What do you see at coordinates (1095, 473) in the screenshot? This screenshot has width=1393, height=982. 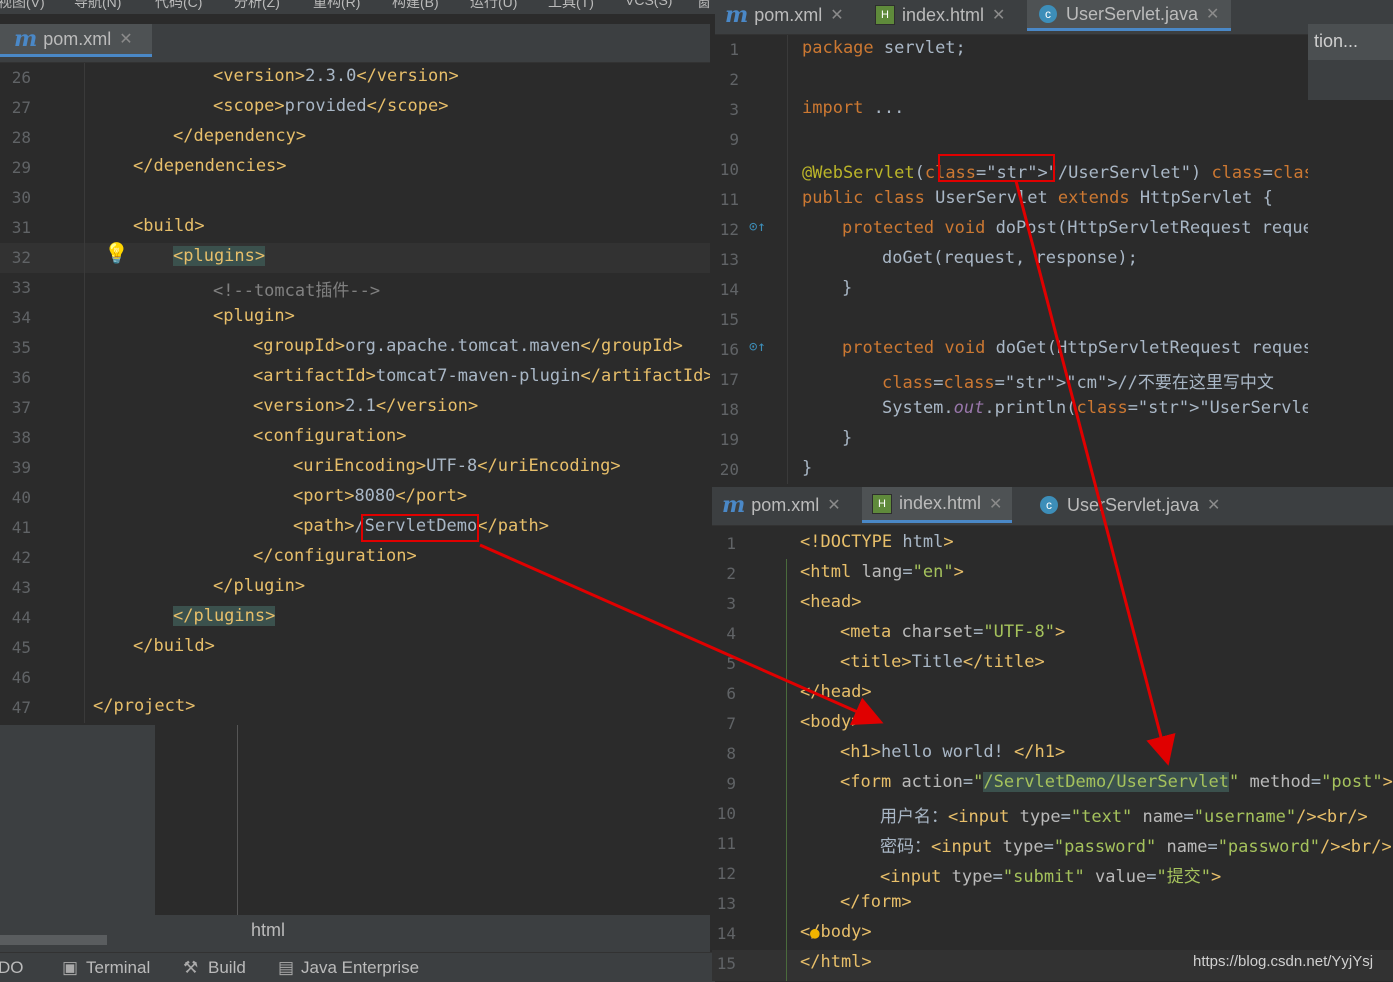 I see `arrow-userservlet-to-form-action` at bounding box center [1095, 473].